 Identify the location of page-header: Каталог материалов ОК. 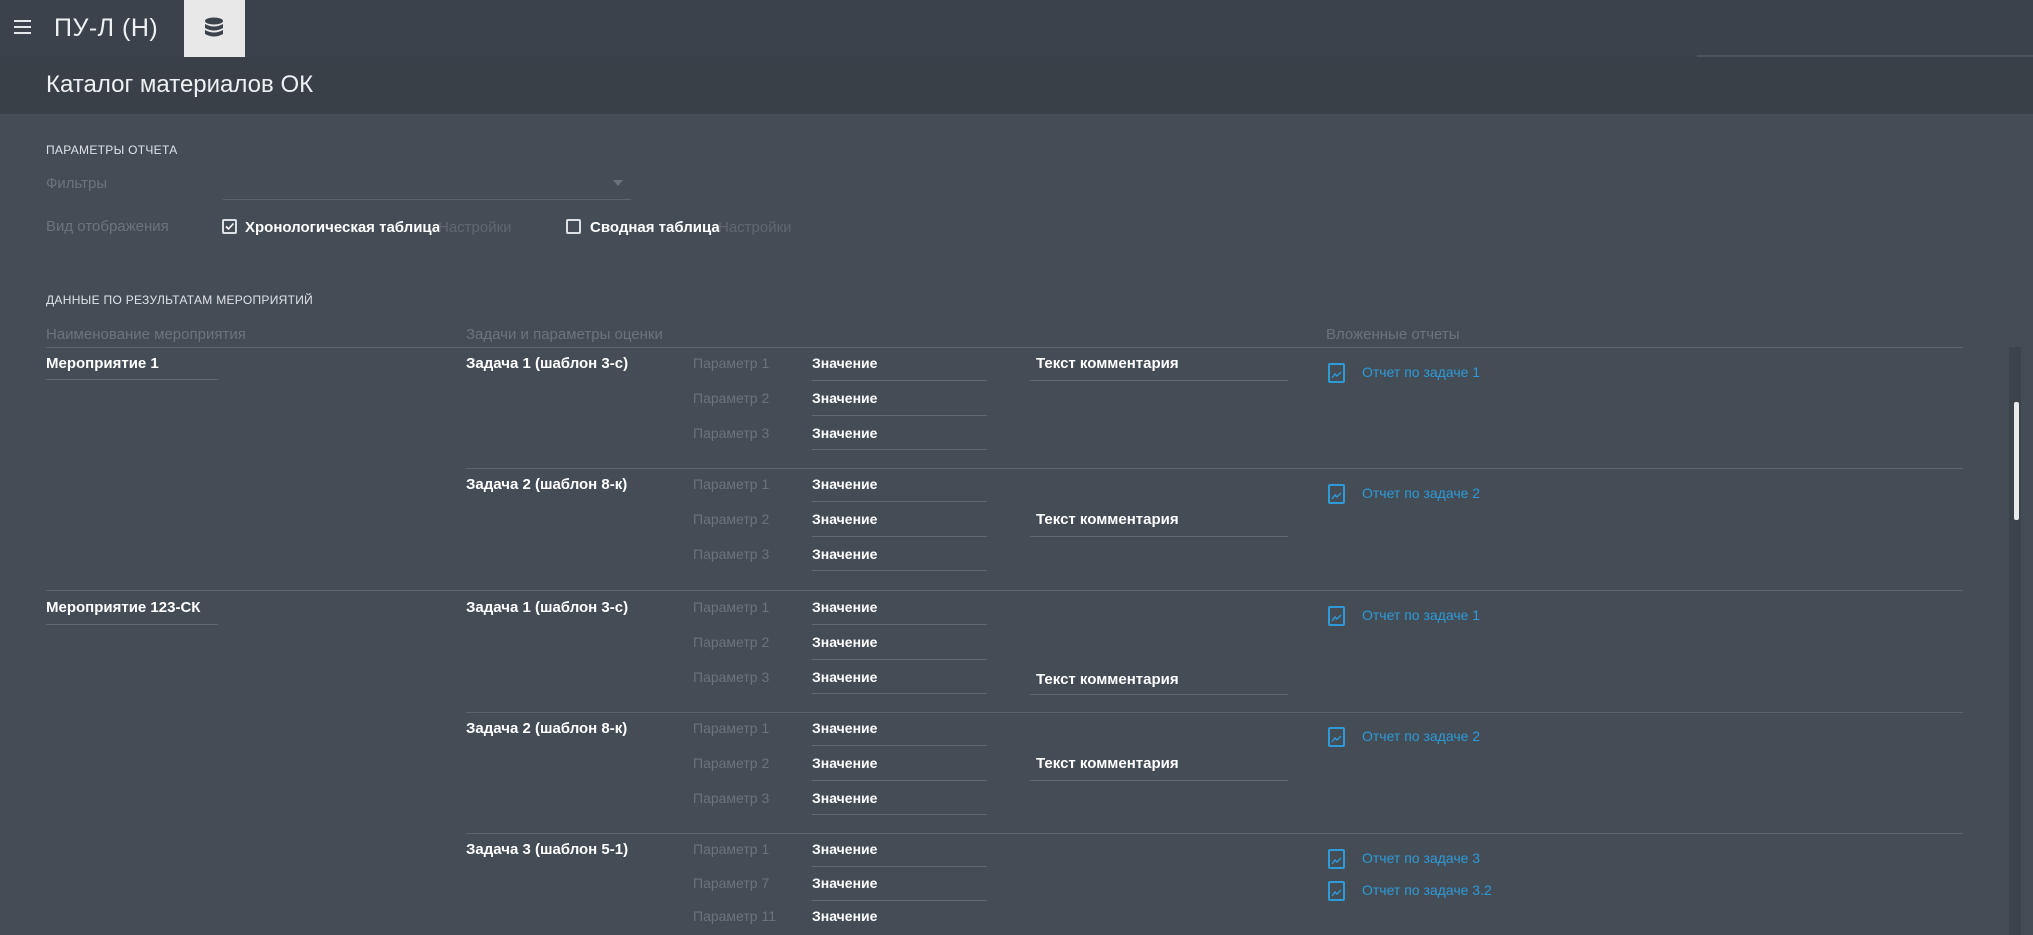
(1016, 85).